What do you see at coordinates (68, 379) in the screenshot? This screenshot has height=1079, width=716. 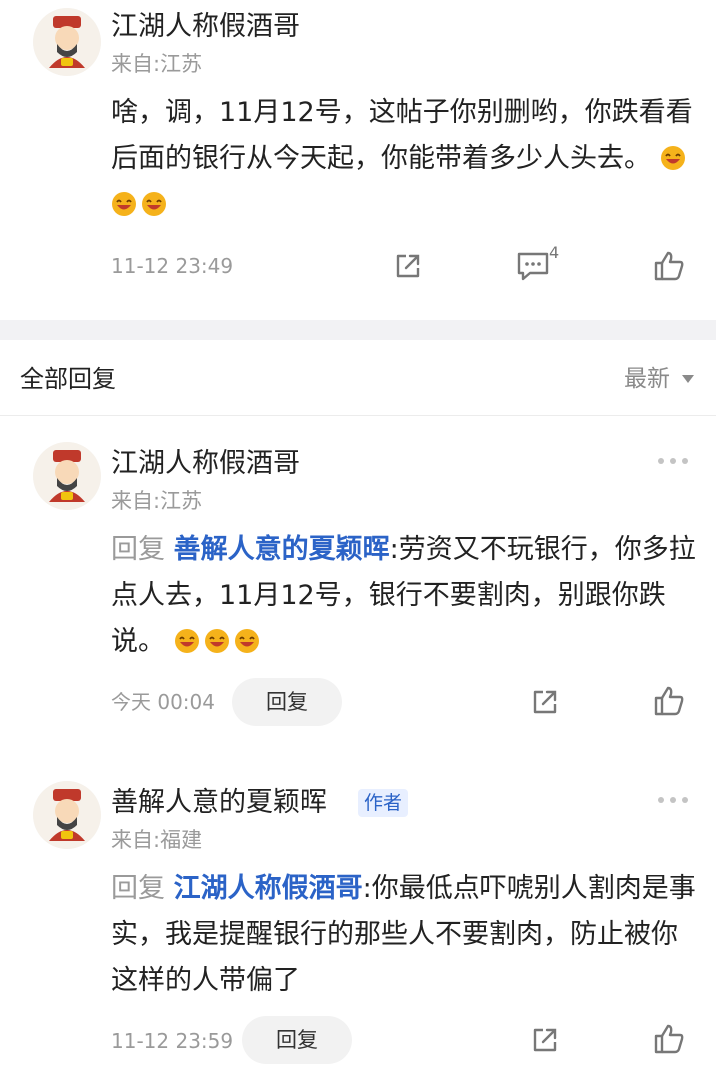 I see `replies-header-title: 全部回复` at bounding box center [68, 379].